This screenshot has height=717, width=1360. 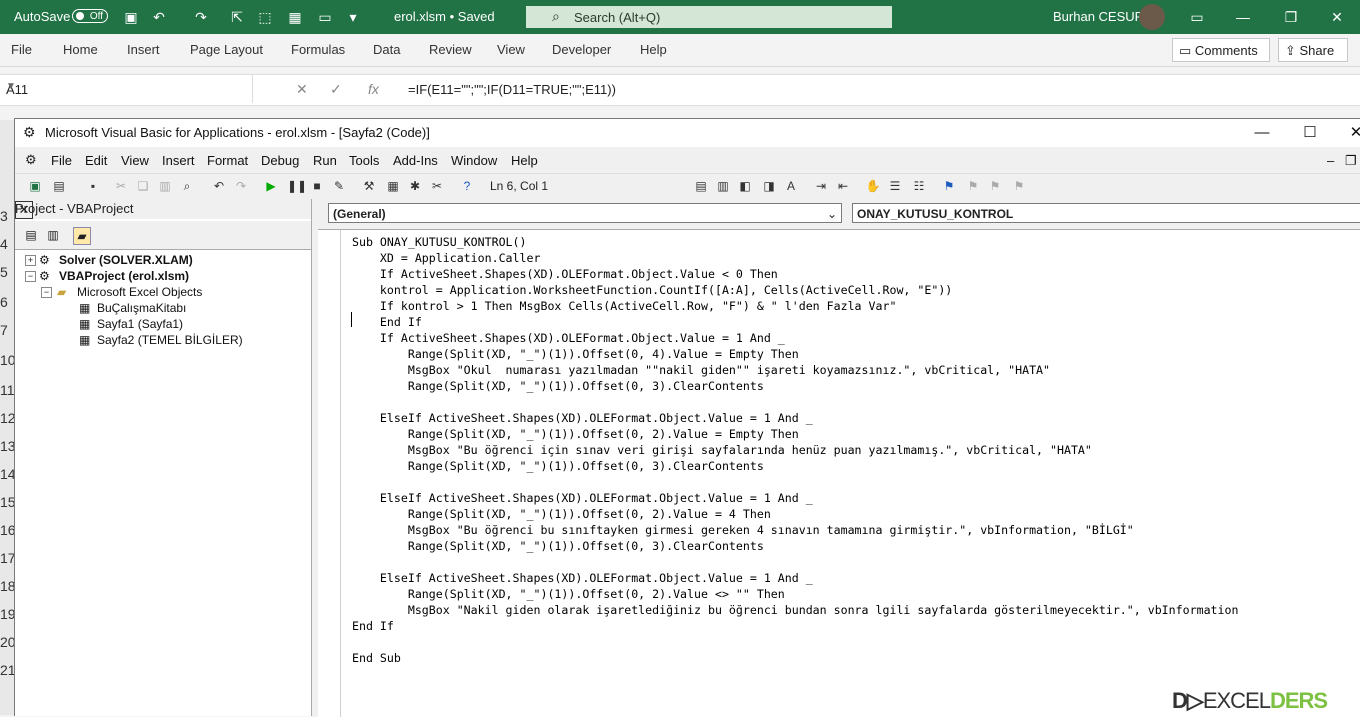 I want to click on row-number: 12, so click(x=7, y=418).